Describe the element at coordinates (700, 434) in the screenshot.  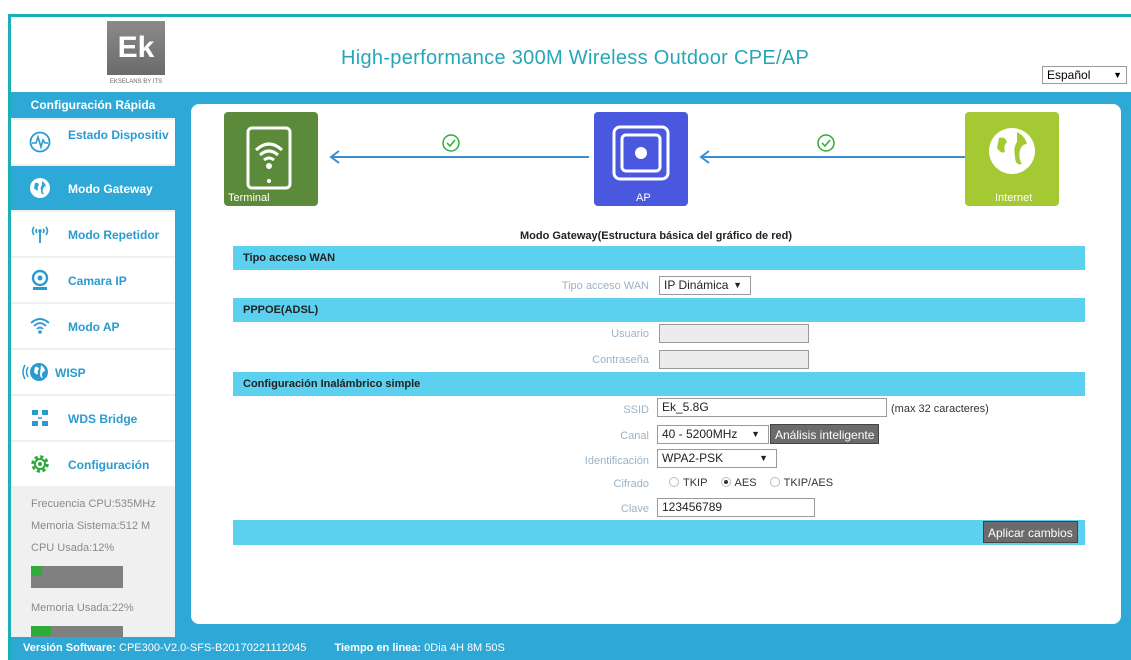
I see `channel-value: 40 - 5200MHz` at that location.